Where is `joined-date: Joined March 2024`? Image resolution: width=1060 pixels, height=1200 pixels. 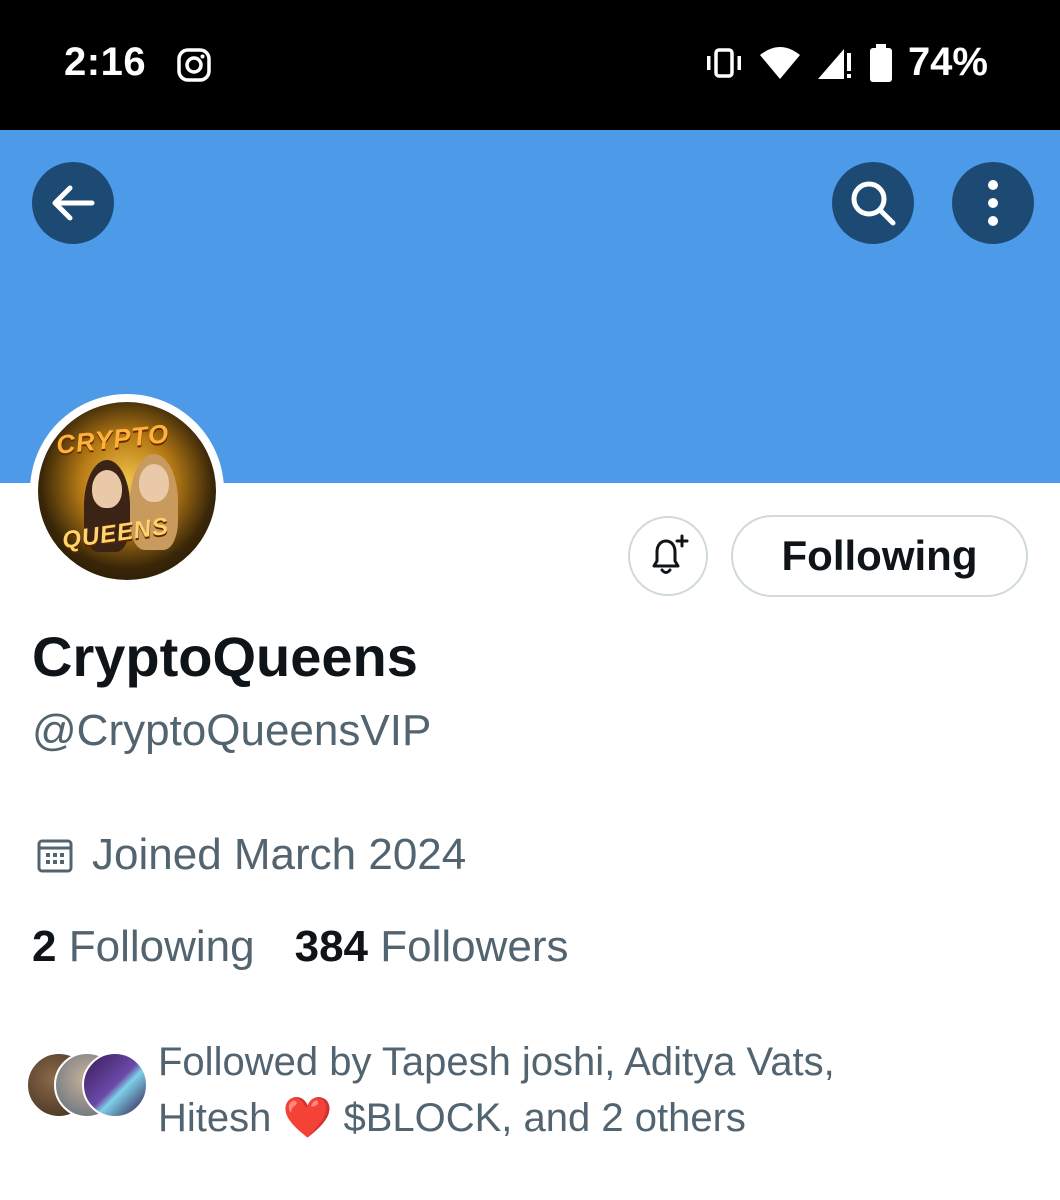
joined-date: Joined March 2024 is located at coordinates (251, 855).